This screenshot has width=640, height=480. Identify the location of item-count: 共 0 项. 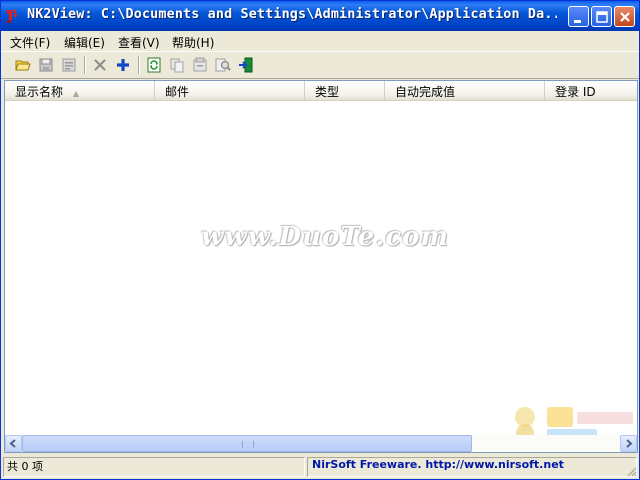
(25, 466).